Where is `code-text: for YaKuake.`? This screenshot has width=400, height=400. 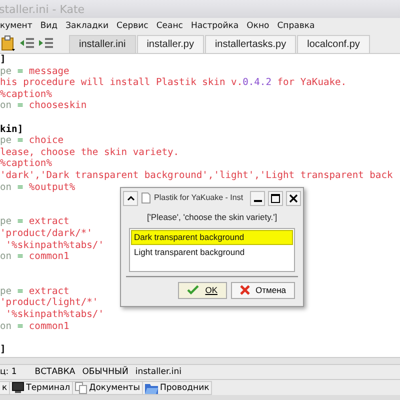 code-text: for YaKuake. is located at coordinates (311, 82).